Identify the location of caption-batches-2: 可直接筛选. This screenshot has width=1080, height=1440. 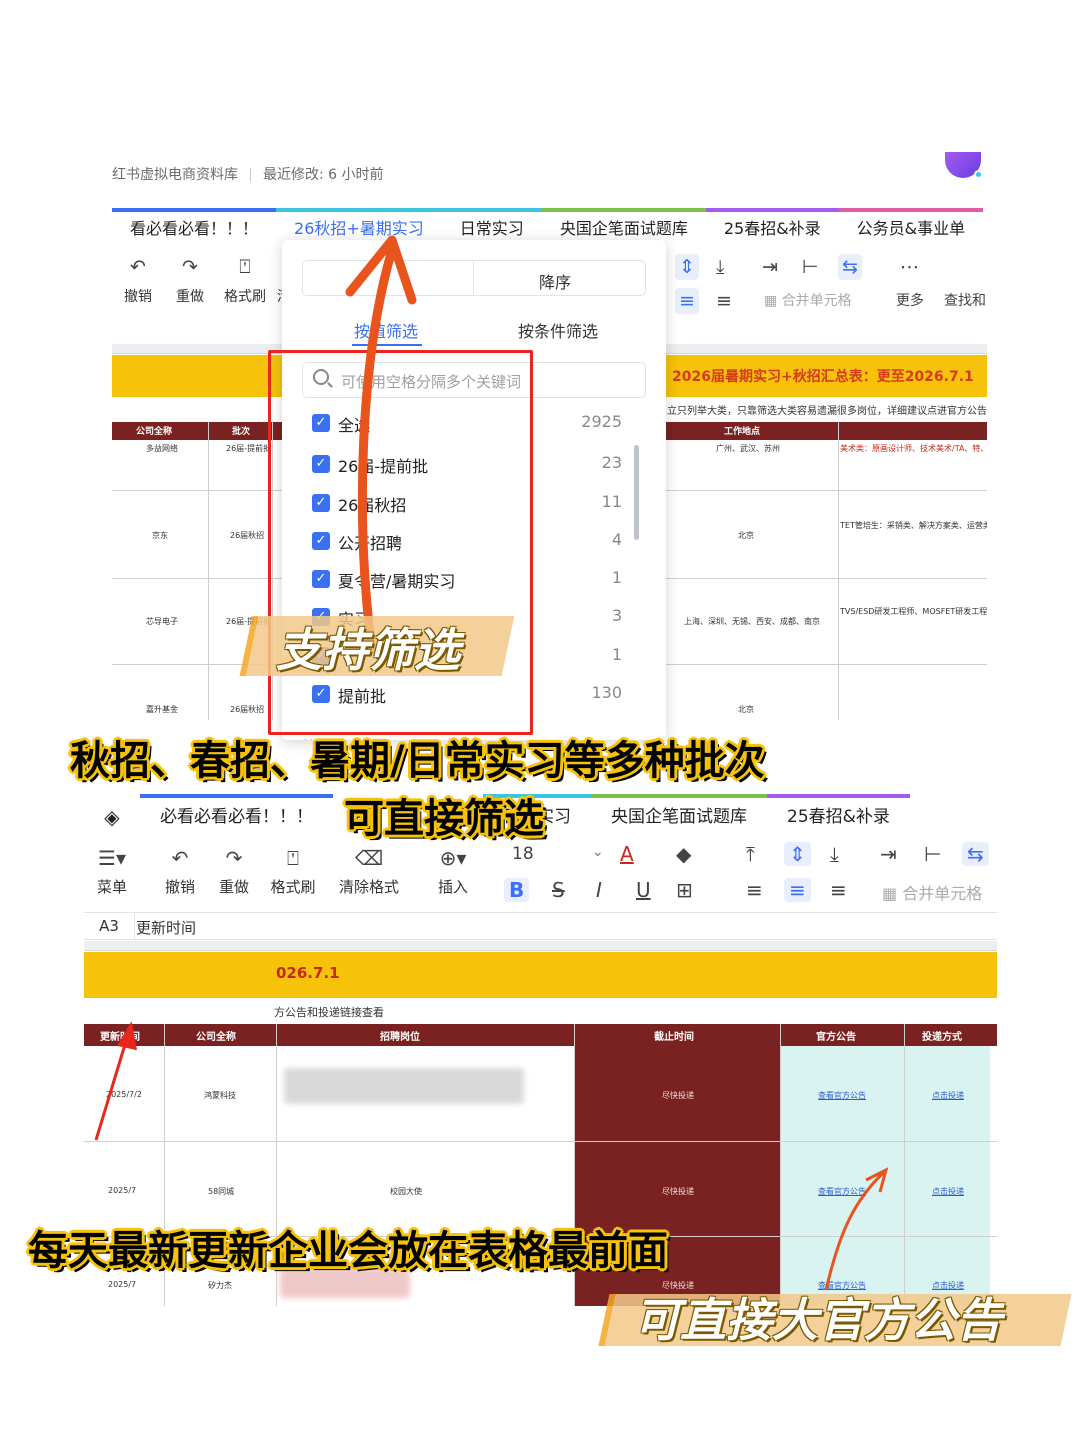
(444, 819).